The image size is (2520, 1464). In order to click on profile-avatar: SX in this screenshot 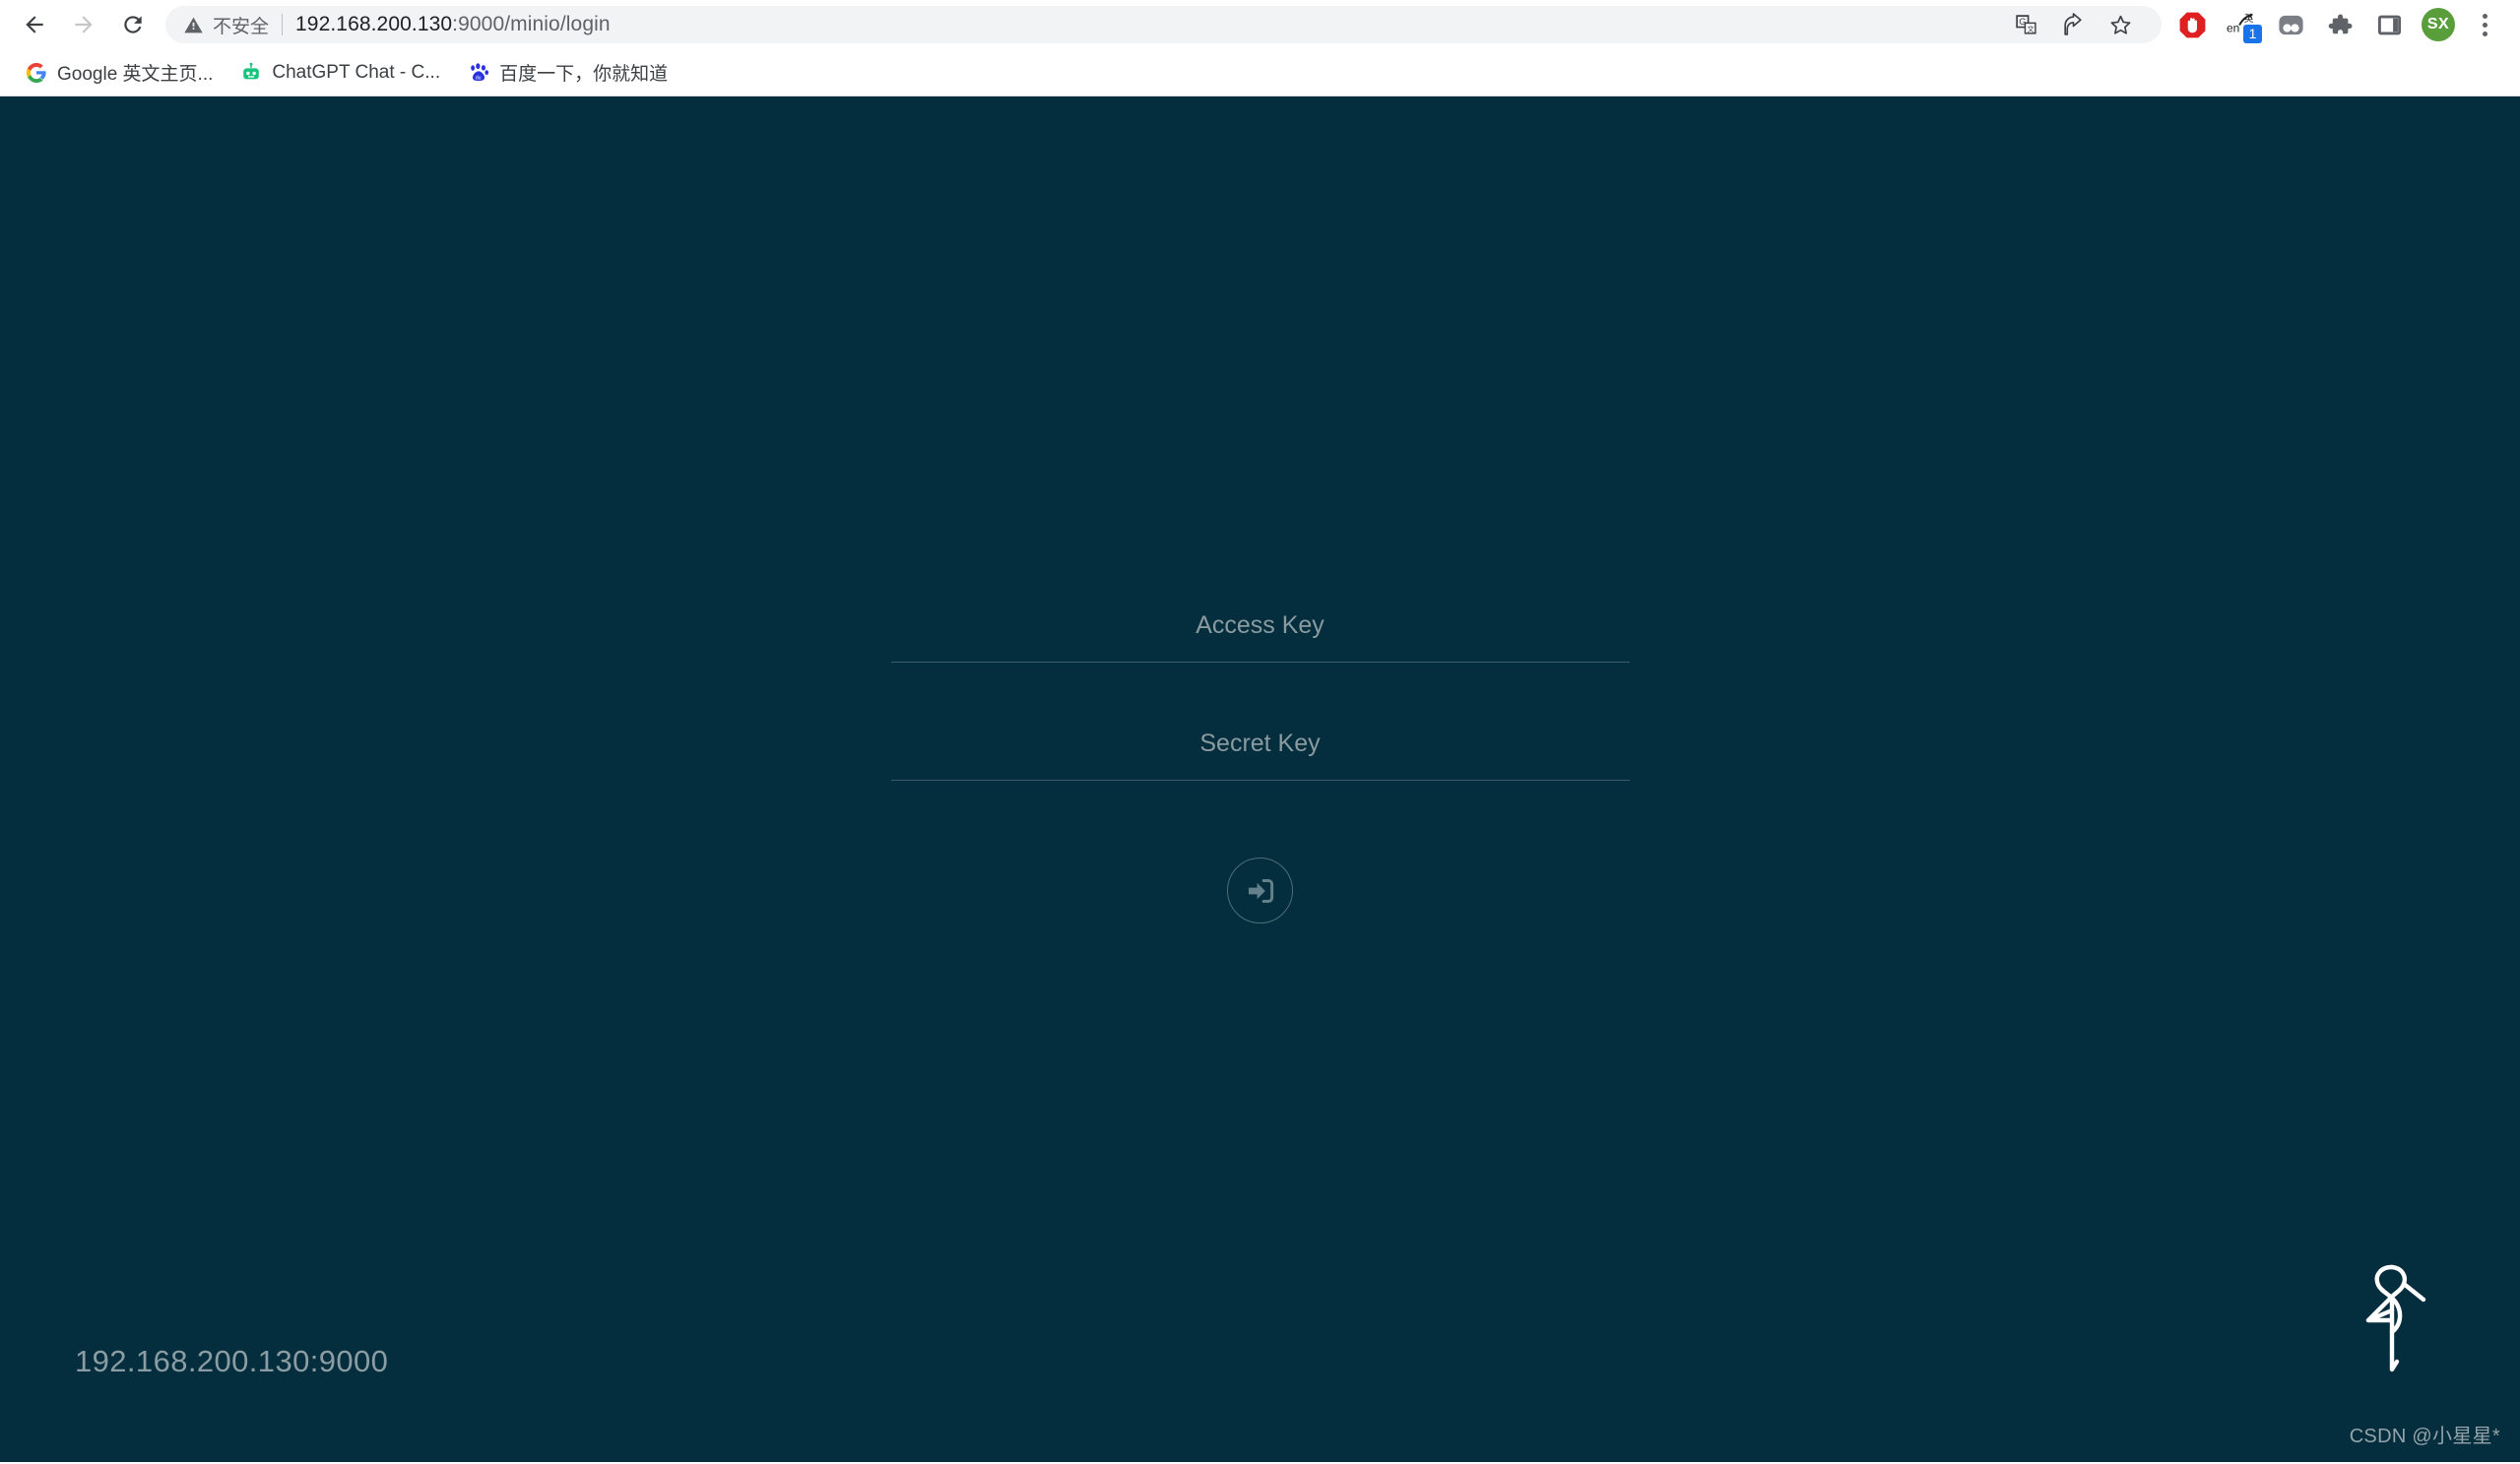, I will do `click(2438, 25)`.